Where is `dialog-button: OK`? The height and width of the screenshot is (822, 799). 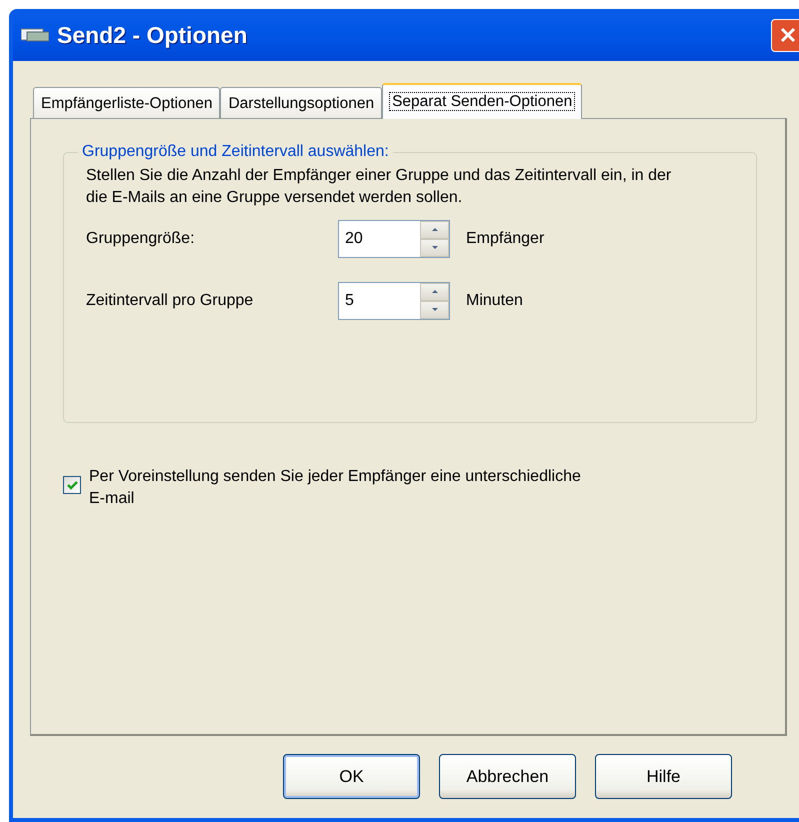 dialog-button: OK is located at coordinates (351, 776).